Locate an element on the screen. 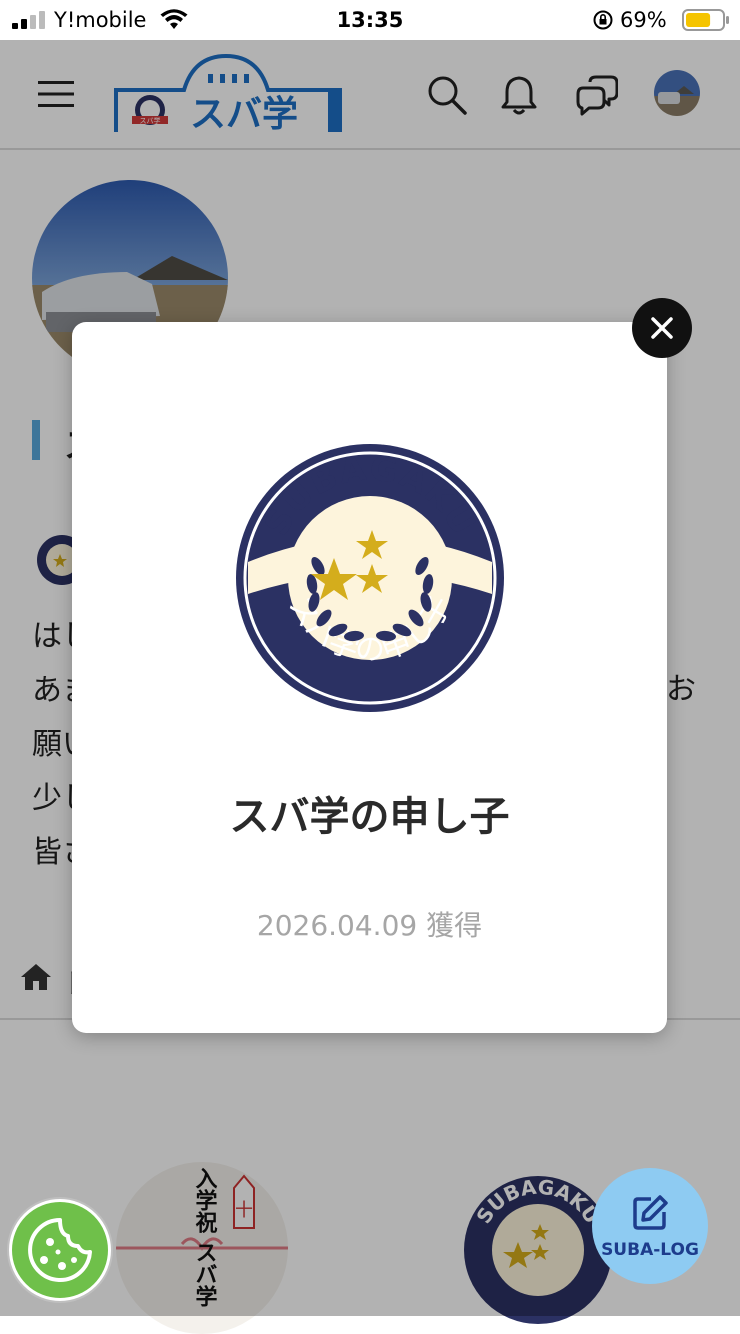  cookie-settings-button is located at coordinates (60, 1250).